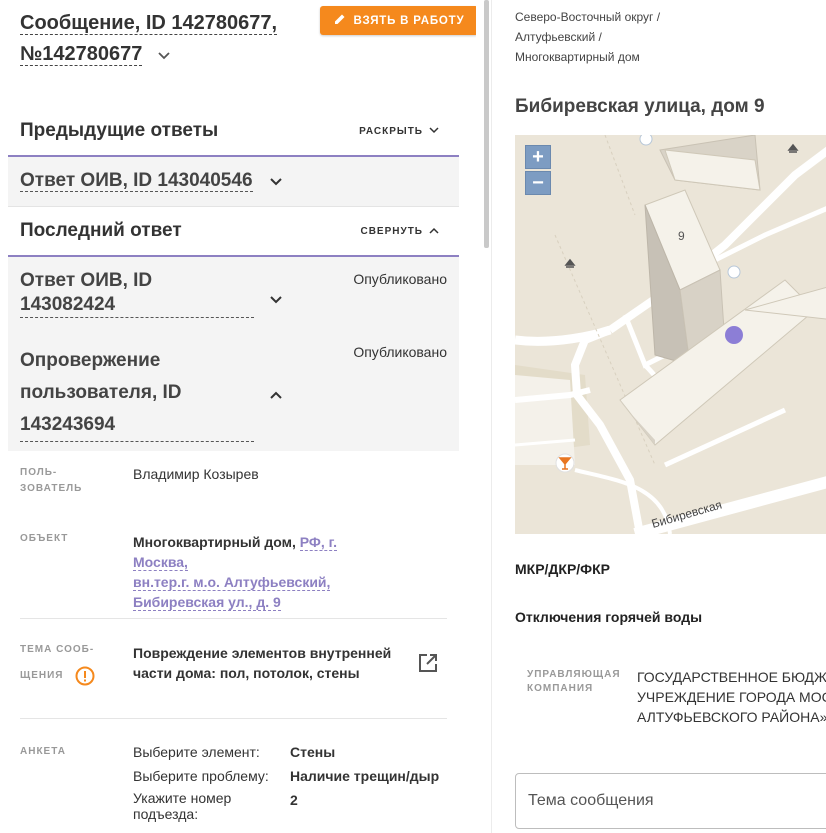  Describe the element at coordinates (574, 682) in the screenshot. I see `management-company-label: УПРАВЛЯЮЩАЯ КОМПАНИЯ` at that location.